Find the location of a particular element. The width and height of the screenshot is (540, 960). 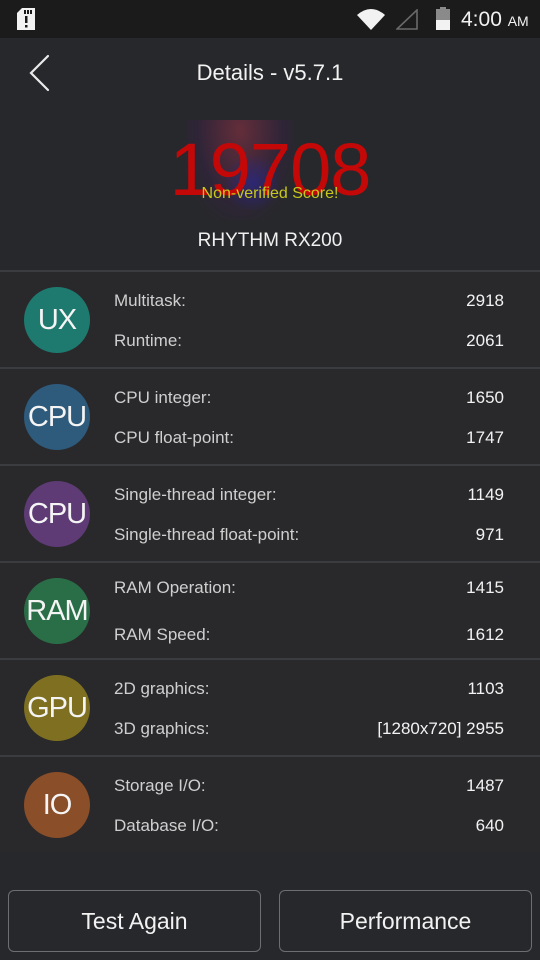

performance-button: Performance is located at coordinates (405, 921).